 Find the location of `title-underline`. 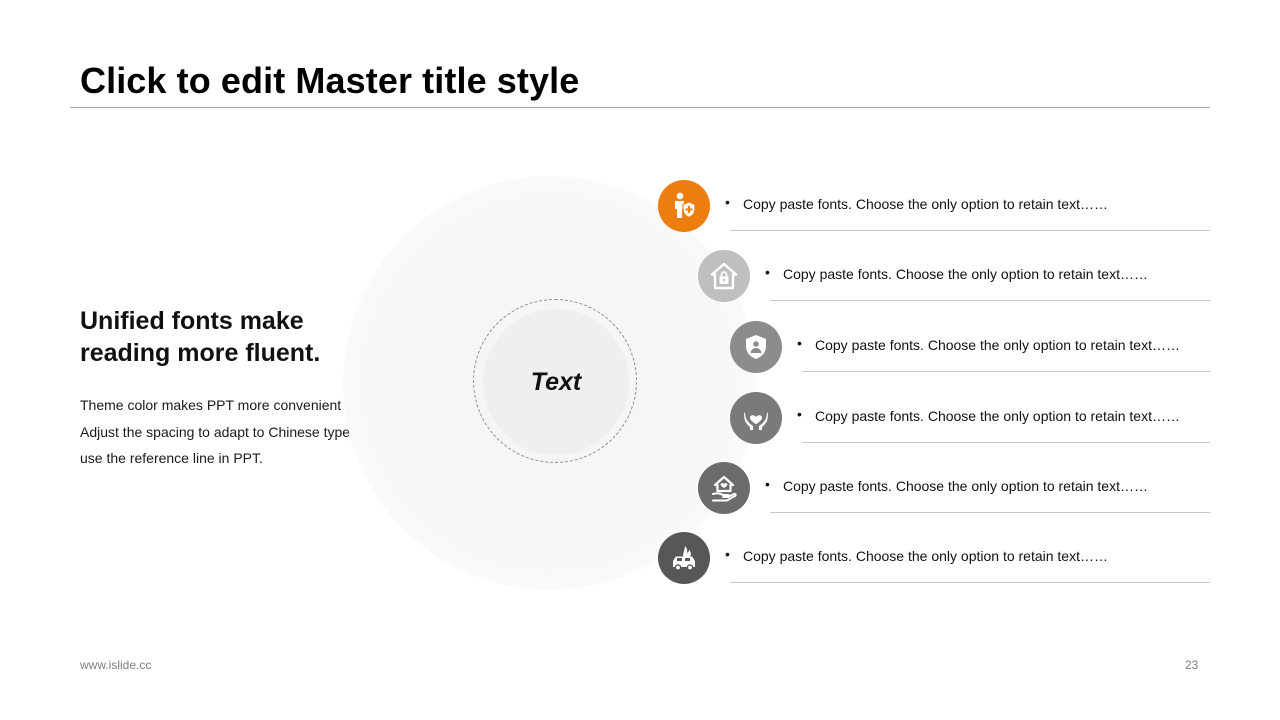

title-underline is located at coordinates (640, 107).